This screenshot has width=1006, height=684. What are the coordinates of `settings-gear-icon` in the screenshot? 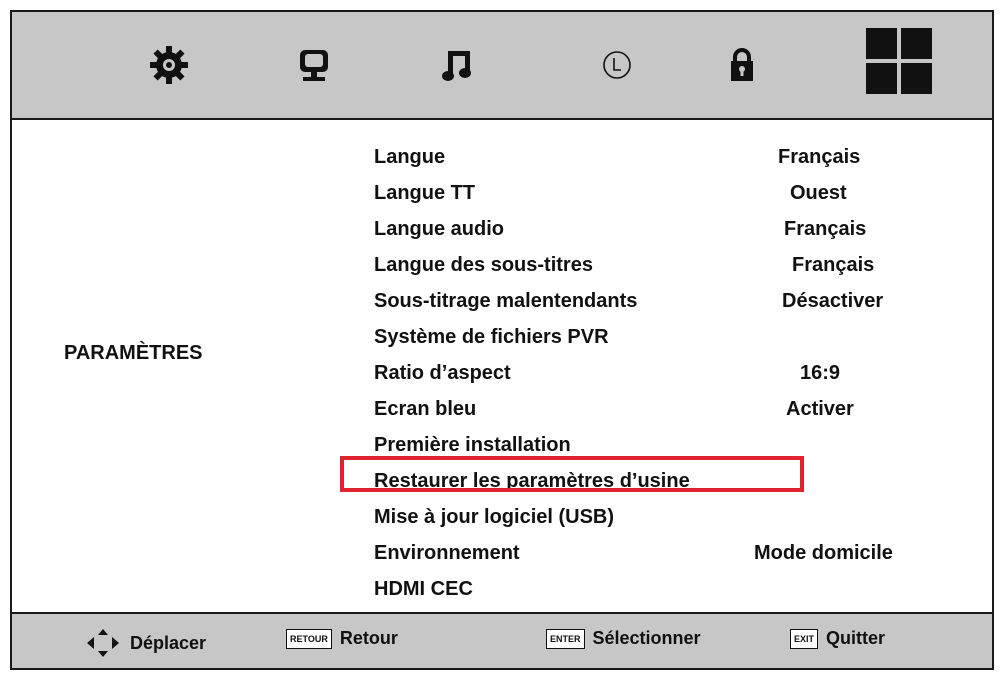 It's located at (169, 65).